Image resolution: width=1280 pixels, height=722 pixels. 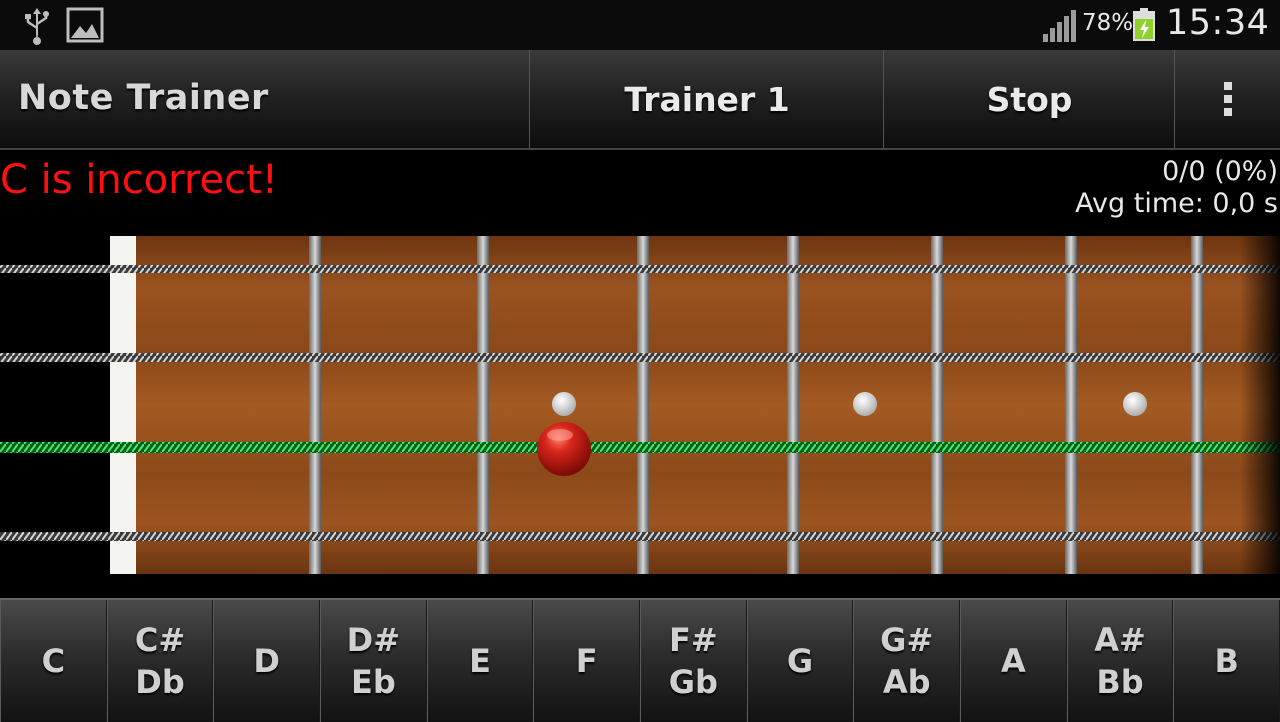 I want to click on battery-percent: 78%, so click(x=1108, y=23).